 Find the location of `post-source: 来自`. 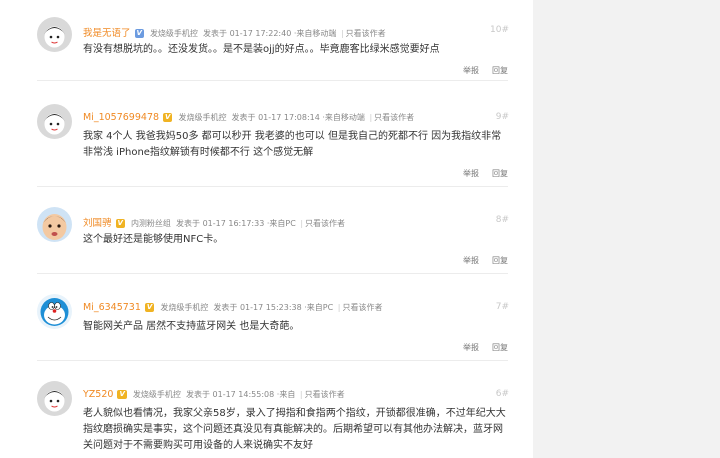

post-source: 来自 is located at coordinates (287, 394).